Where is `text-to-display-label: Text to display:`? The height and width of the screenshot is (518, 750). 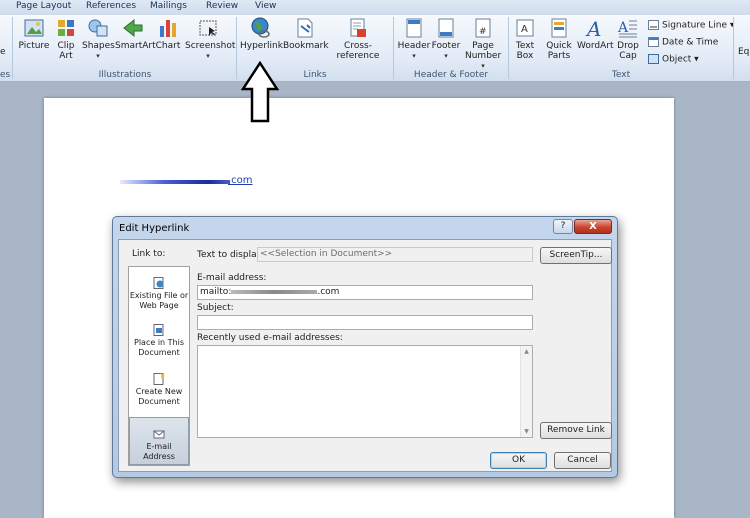 text-to-display-label: Text to display: is located at coordinates (231, 255).